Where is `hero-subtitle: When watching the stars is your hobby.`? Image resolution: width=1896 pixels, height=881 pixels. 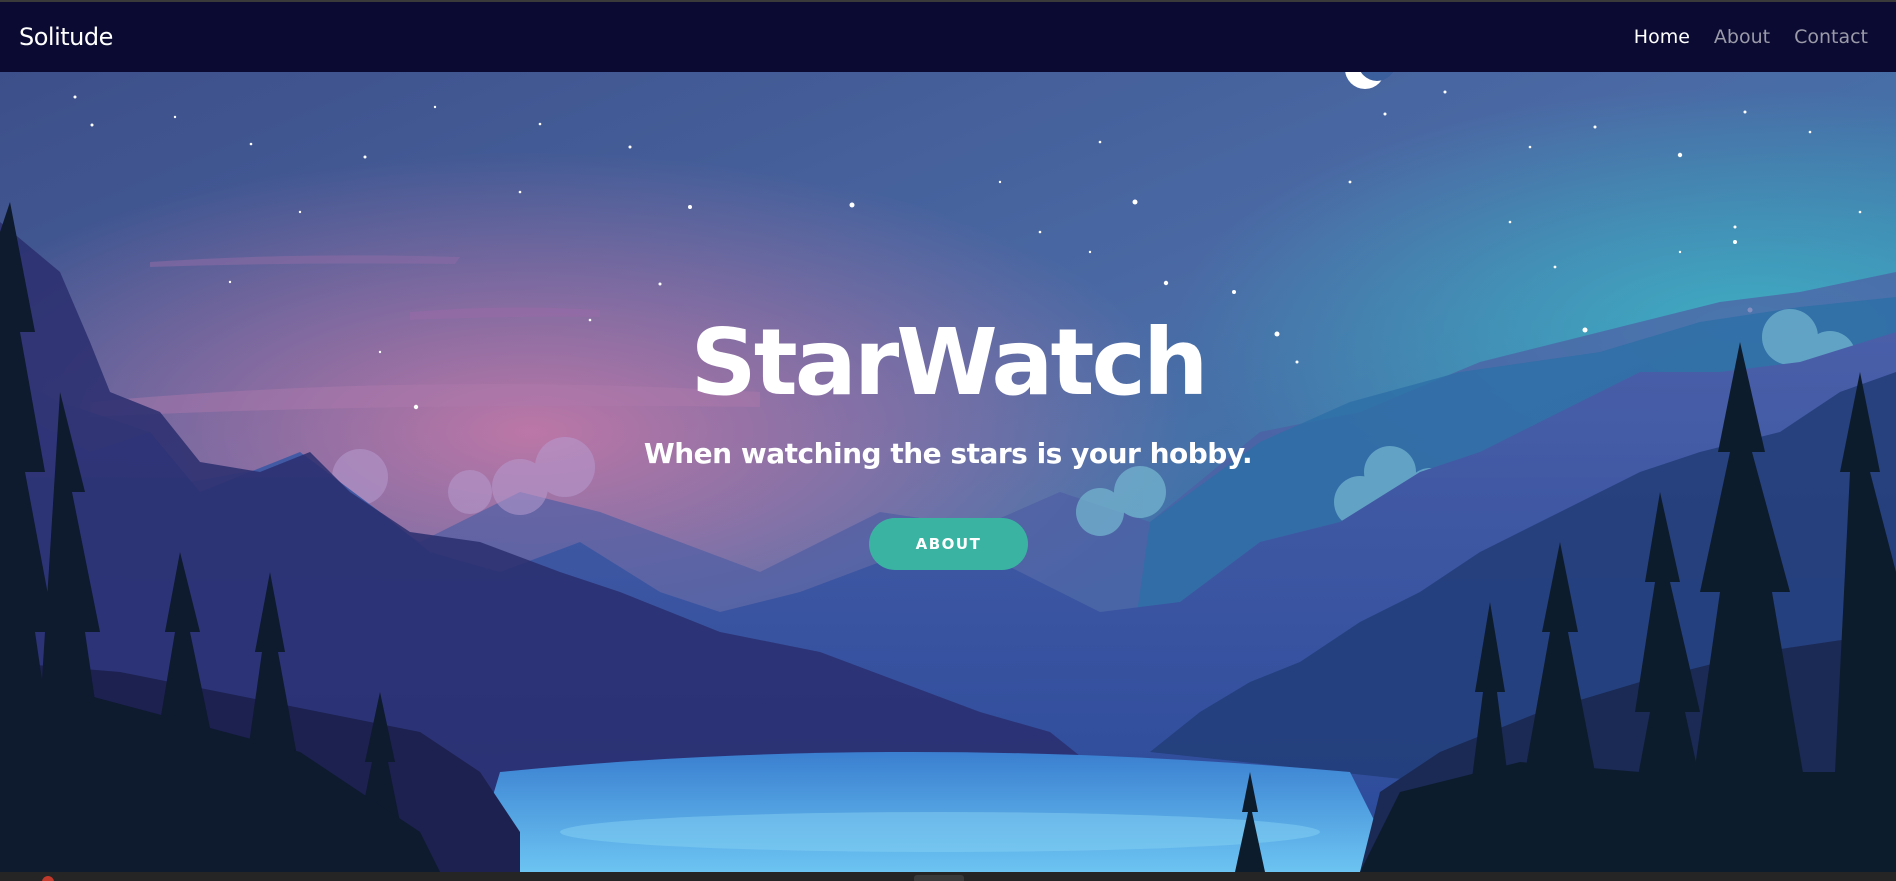 hero-subtitle: When watching the stars is your hobby. is located at coordinates (948, 453).